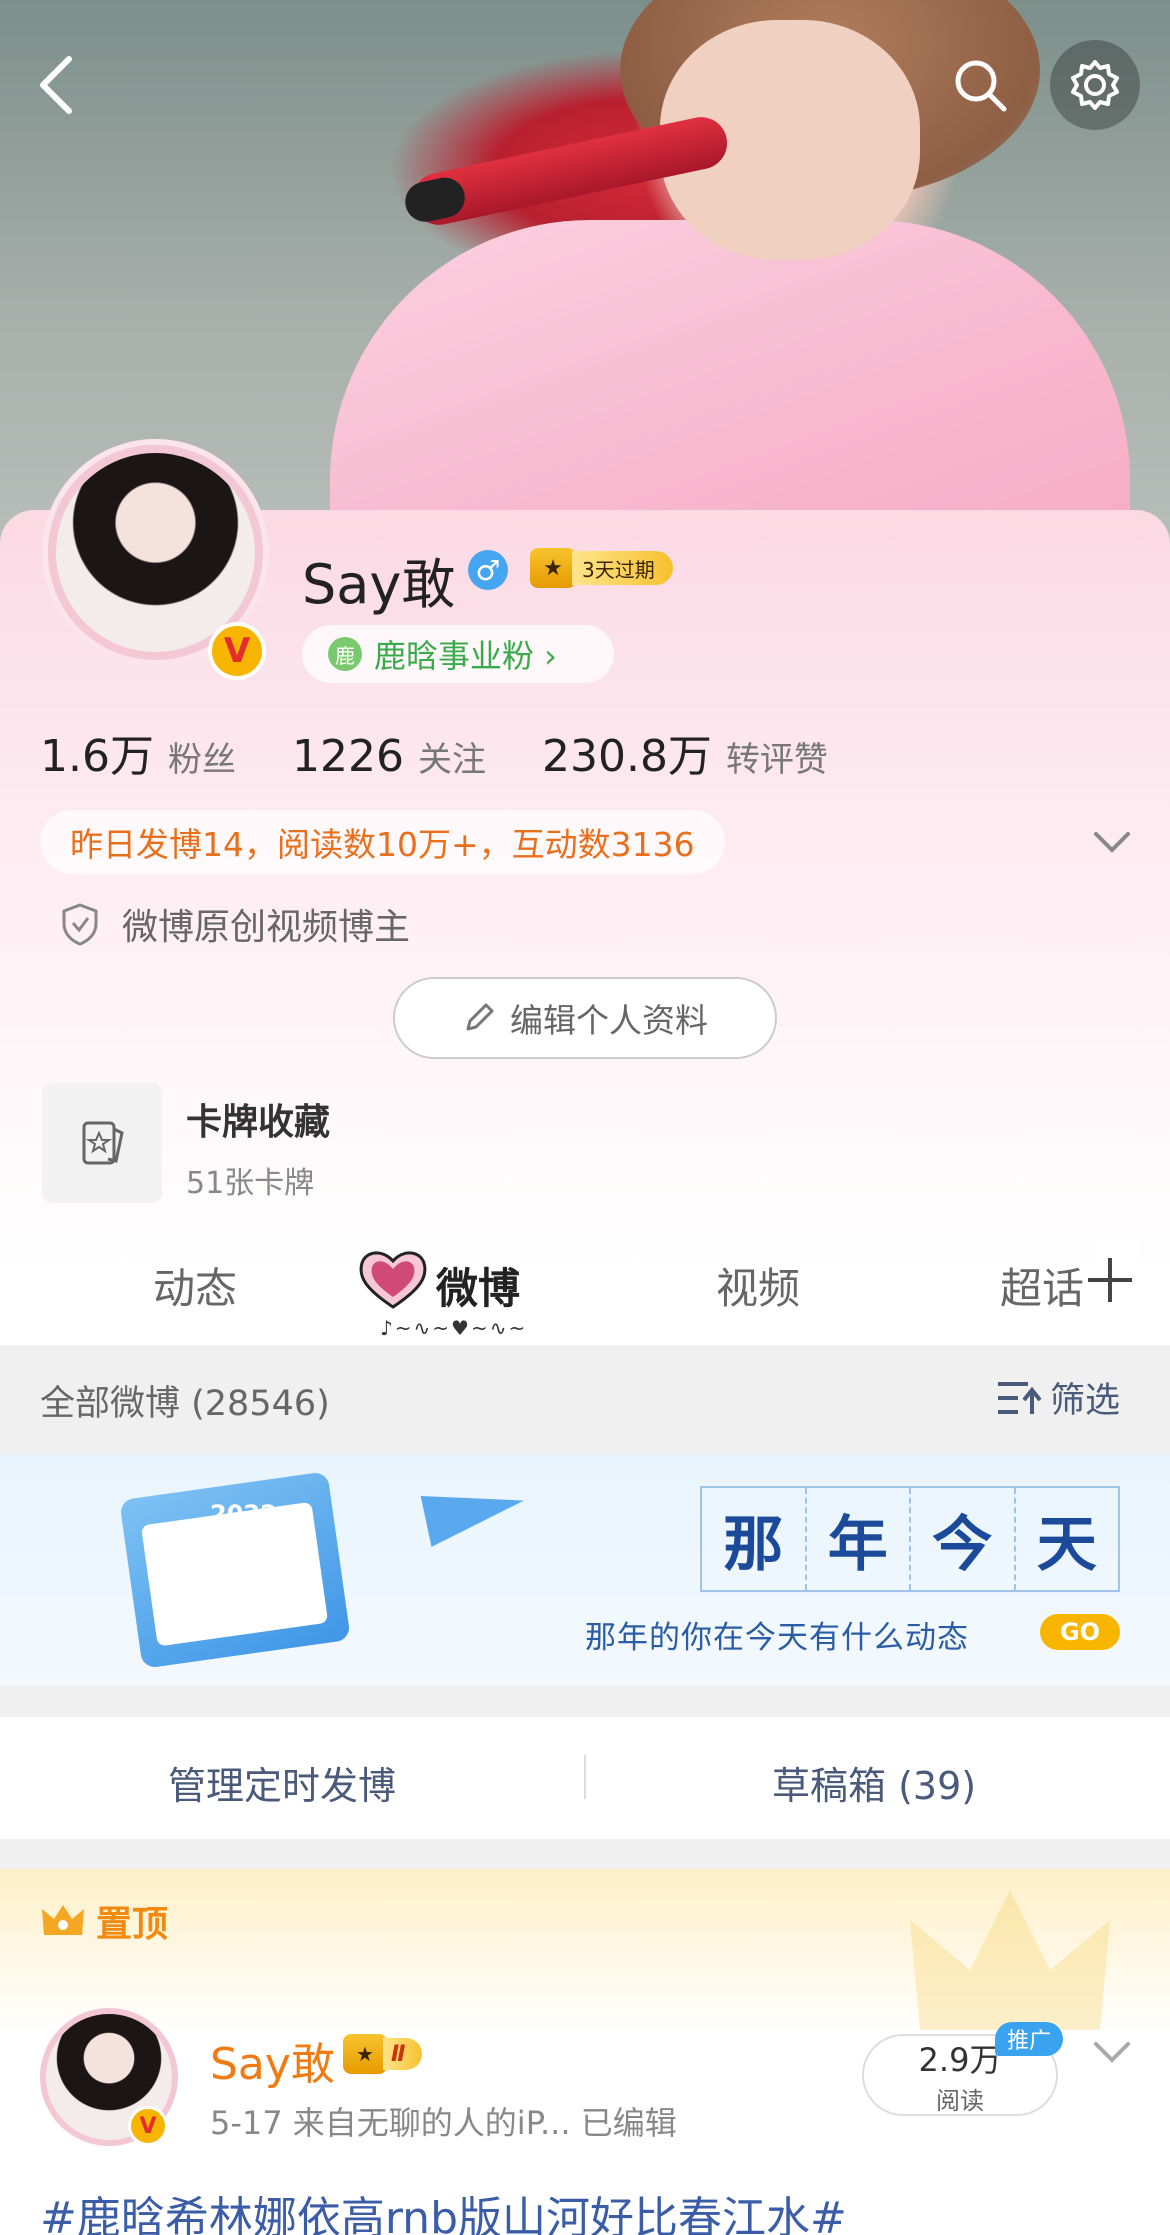 Image resolution: width=1170 pixels, height=2235 pixels. What do you see at coordinates (443, 2208) in the screenshot?
I see `post-text-topic: #鹿晗希林娜依高rnb版山河好比春江水#` at bounding box center [443, 2208].